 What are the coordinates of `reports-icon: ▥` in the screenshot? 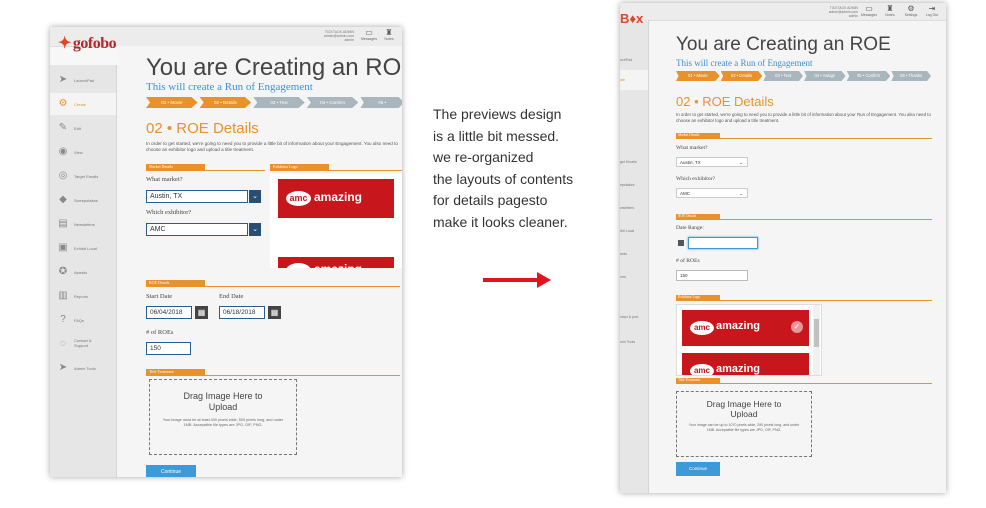 It's located at (63, 295).